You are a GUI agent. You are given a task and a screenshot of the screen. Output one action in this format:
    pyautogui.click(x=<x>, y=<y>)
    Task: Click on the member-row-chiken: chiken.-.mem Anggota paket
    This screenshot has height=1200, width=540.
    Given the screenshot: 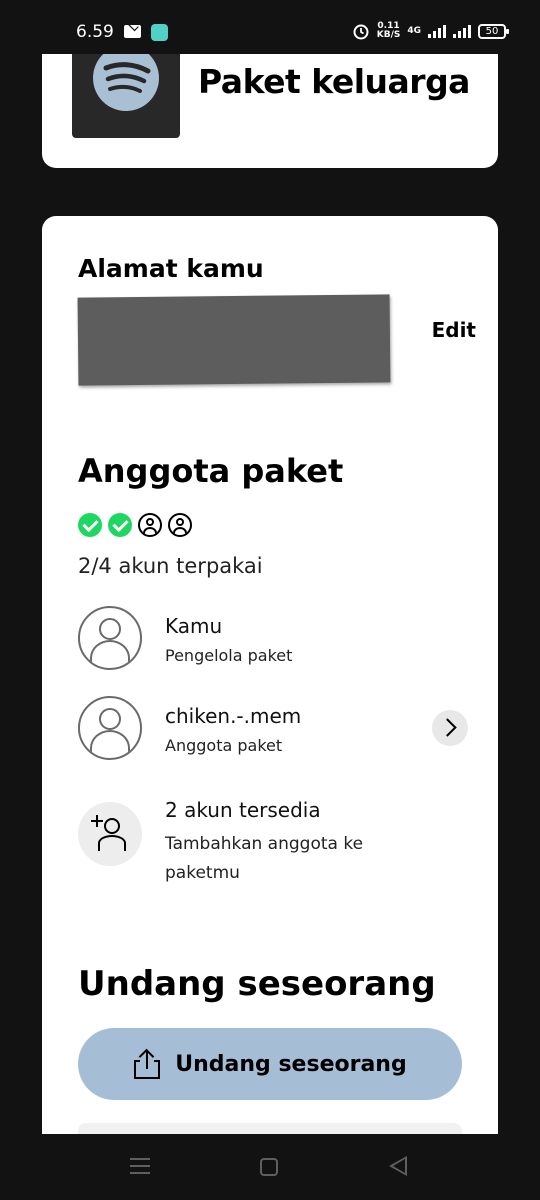 What is the action you would take?
    pyautogui.click(x=273, y=731)
    